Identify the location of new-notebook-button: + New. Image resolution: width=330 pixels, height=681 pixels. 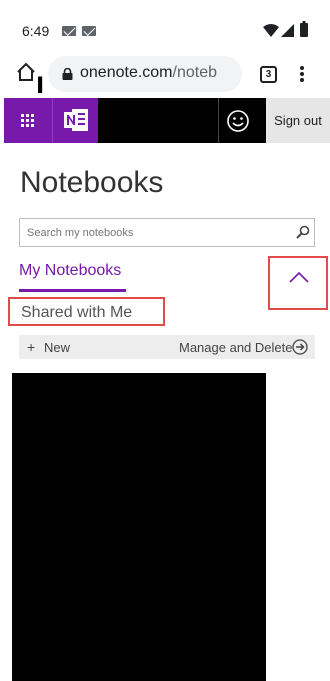
(50, 347).